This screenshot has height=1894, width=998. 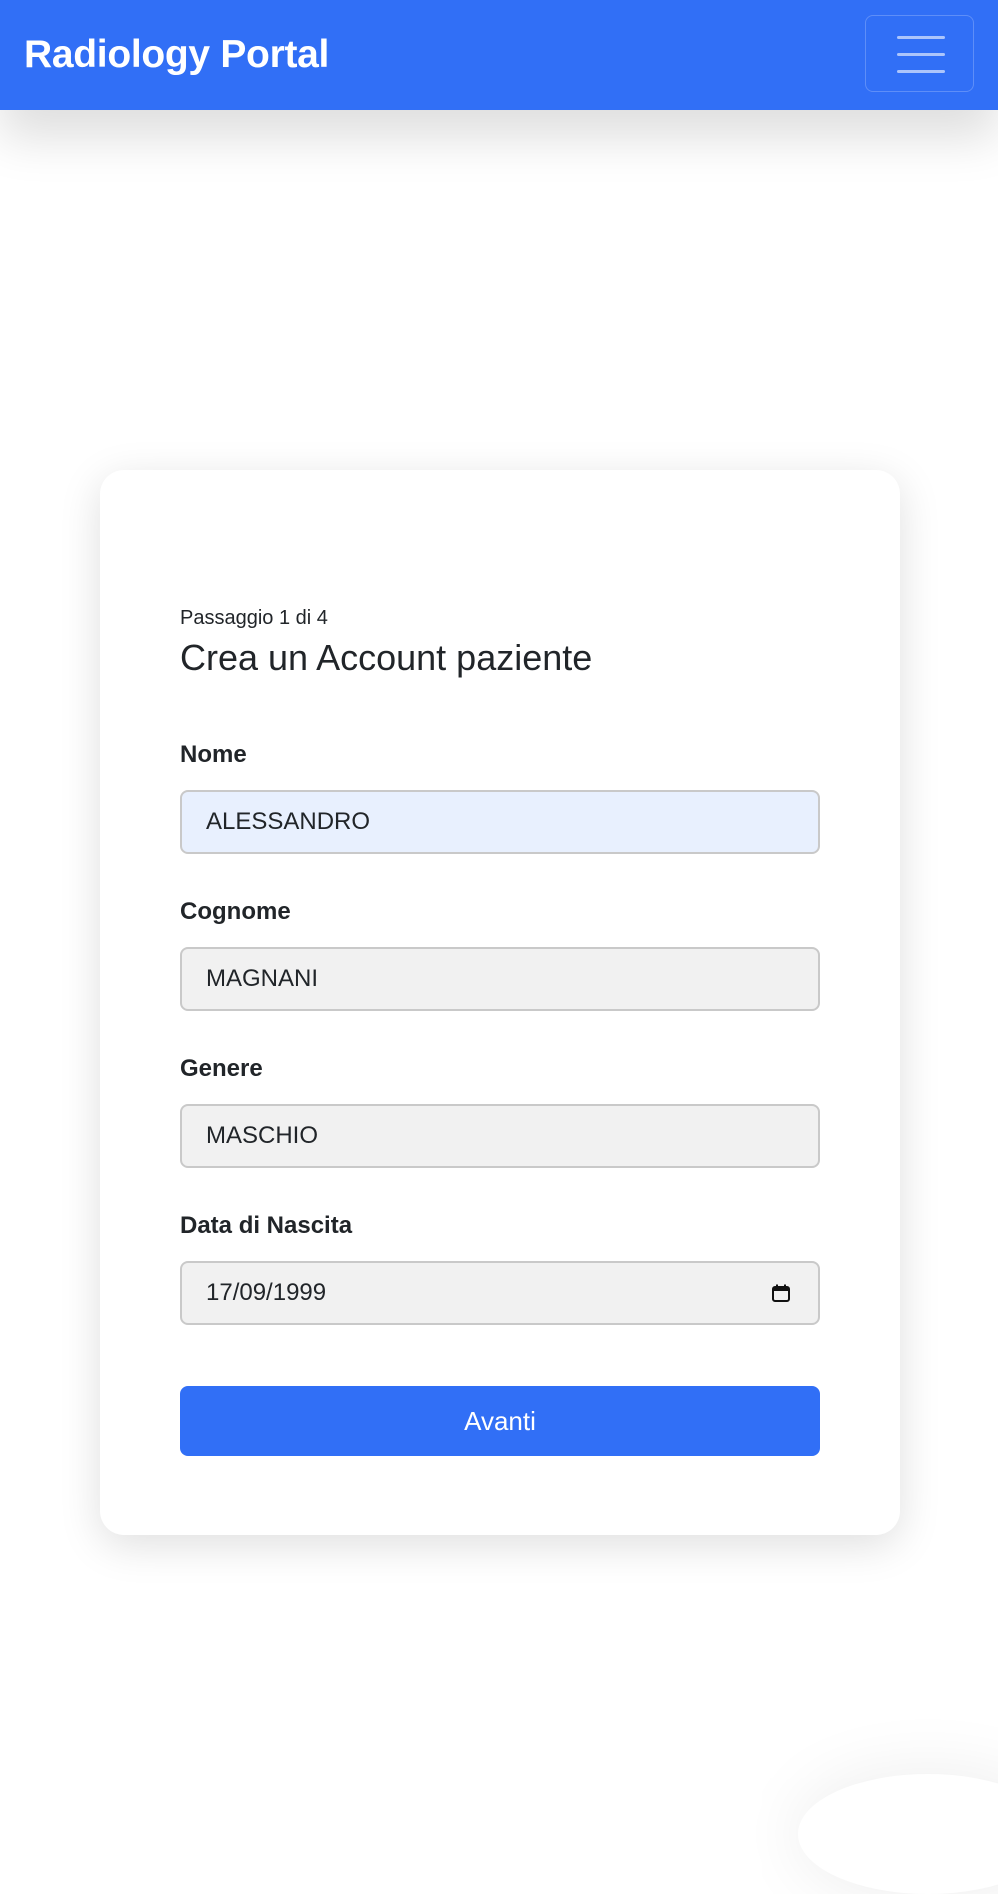 What do you see at coordinates (499, 55) in the screenshot?
I see `top-navbar: Radiology Portal` at bounding box center [499, 55].